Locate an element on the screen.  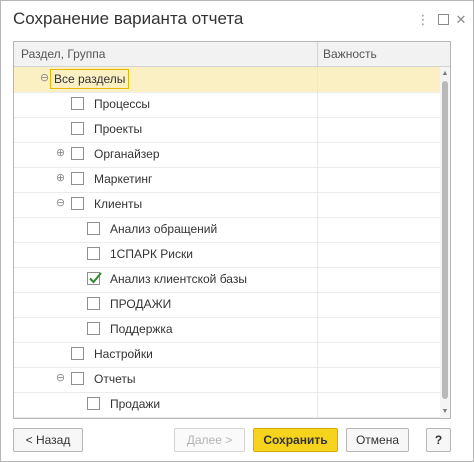
tree-row-label: Анализ клиентской базы is located at coordinates (178, 279).